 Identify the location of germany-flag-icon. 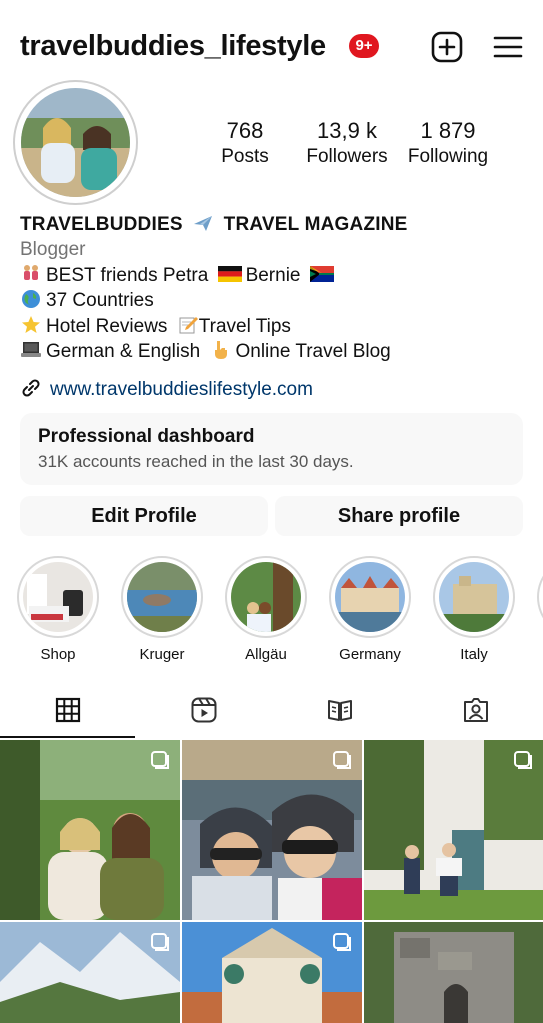
(229, 273).